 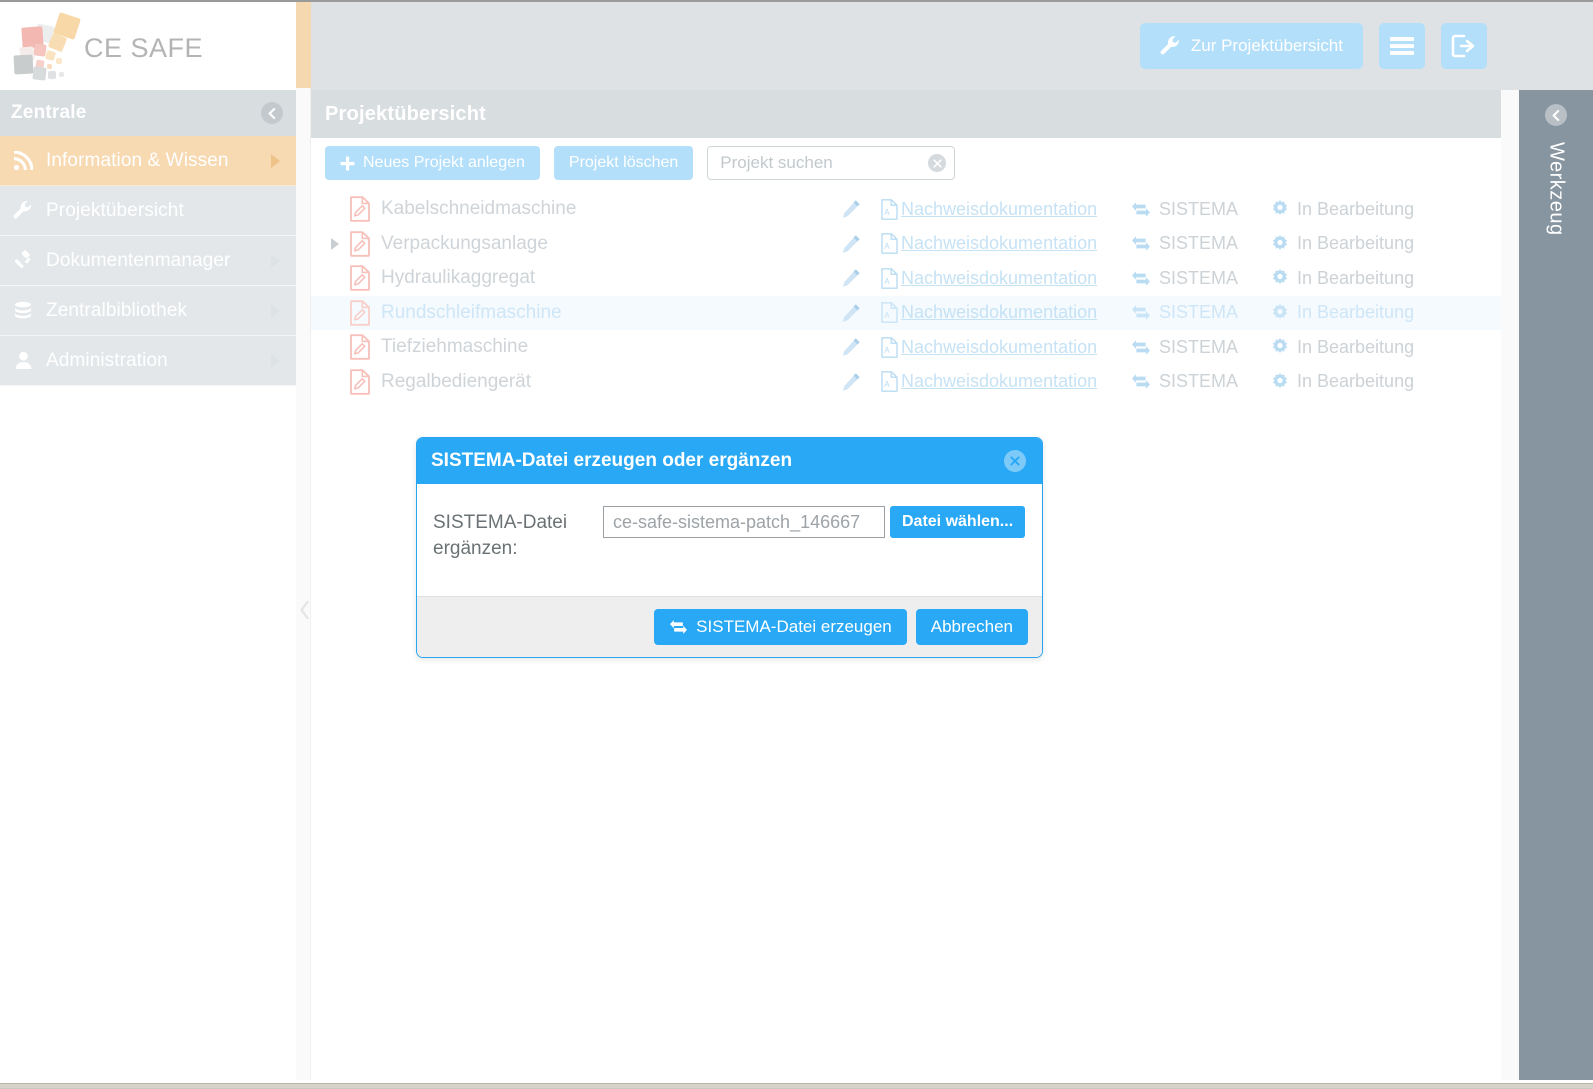 I want to click on database-icon, so click(x=23, y=311).